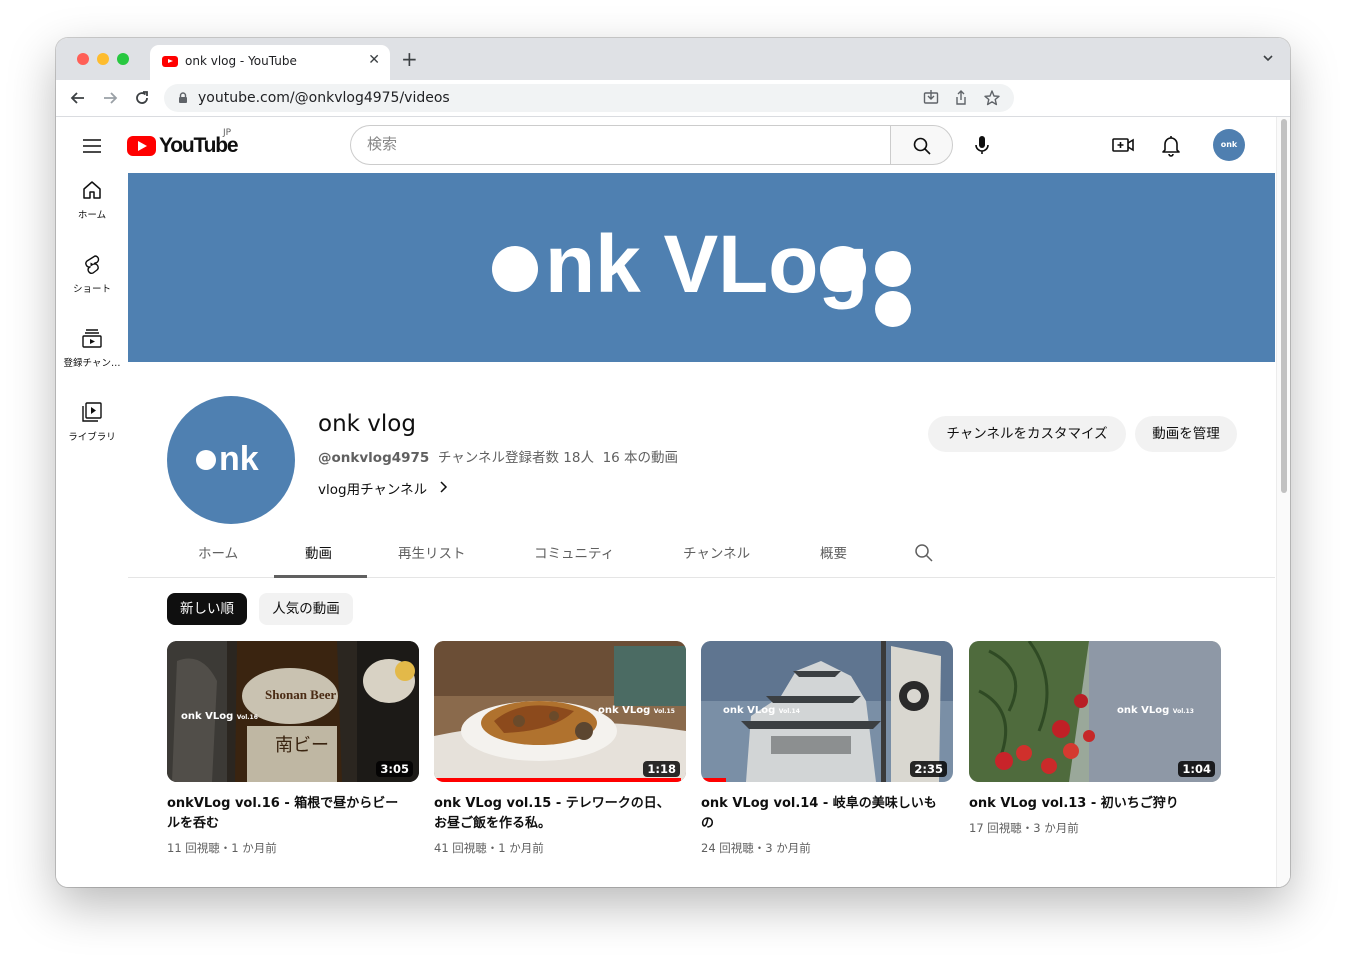 The image size is (1346, 962). What do you see at coordinates (91, 289) in the screenshot?
I see `guide-label: ショート` at bounding box center [91, 289].